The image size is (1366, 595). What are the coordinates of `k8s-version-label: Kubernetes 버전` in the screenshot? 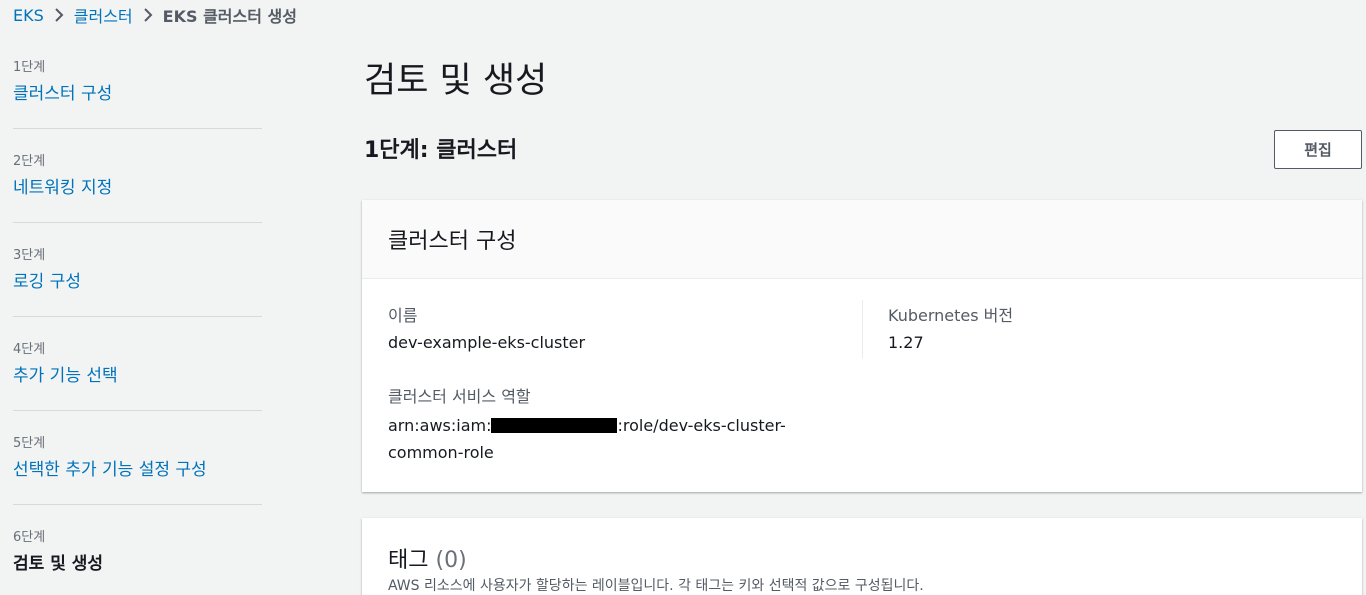 It's located at (951, 315).